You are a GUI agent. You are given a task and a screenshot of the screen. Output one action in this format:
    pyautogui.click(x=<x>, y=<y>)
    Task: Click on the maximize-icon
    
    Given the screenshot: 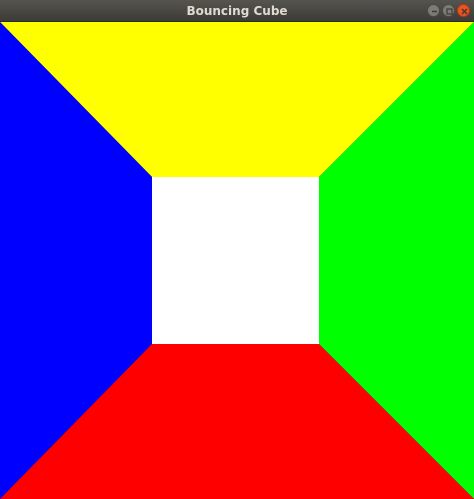 What is the action you would take?
    pyautogui.click(x=449, y=11)
    